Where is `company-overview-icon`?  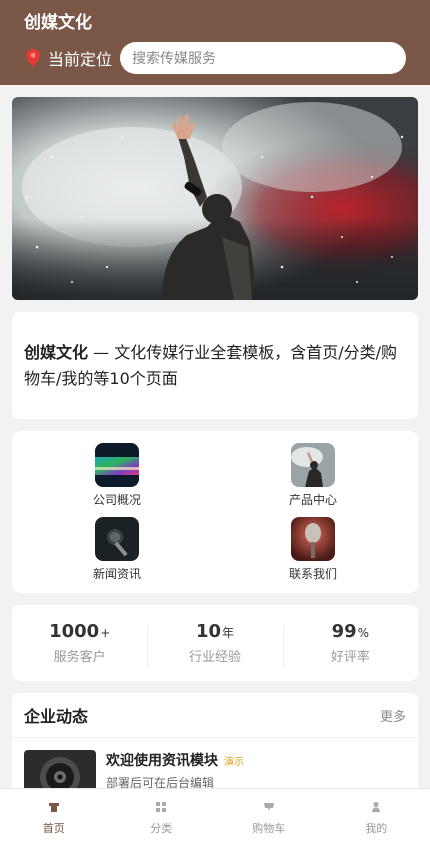 company-overview-icon is located at coordinates (117, 465).